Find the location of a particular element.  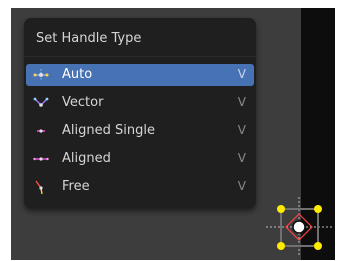

handle-free-icon is located at coordinates (41, 187).